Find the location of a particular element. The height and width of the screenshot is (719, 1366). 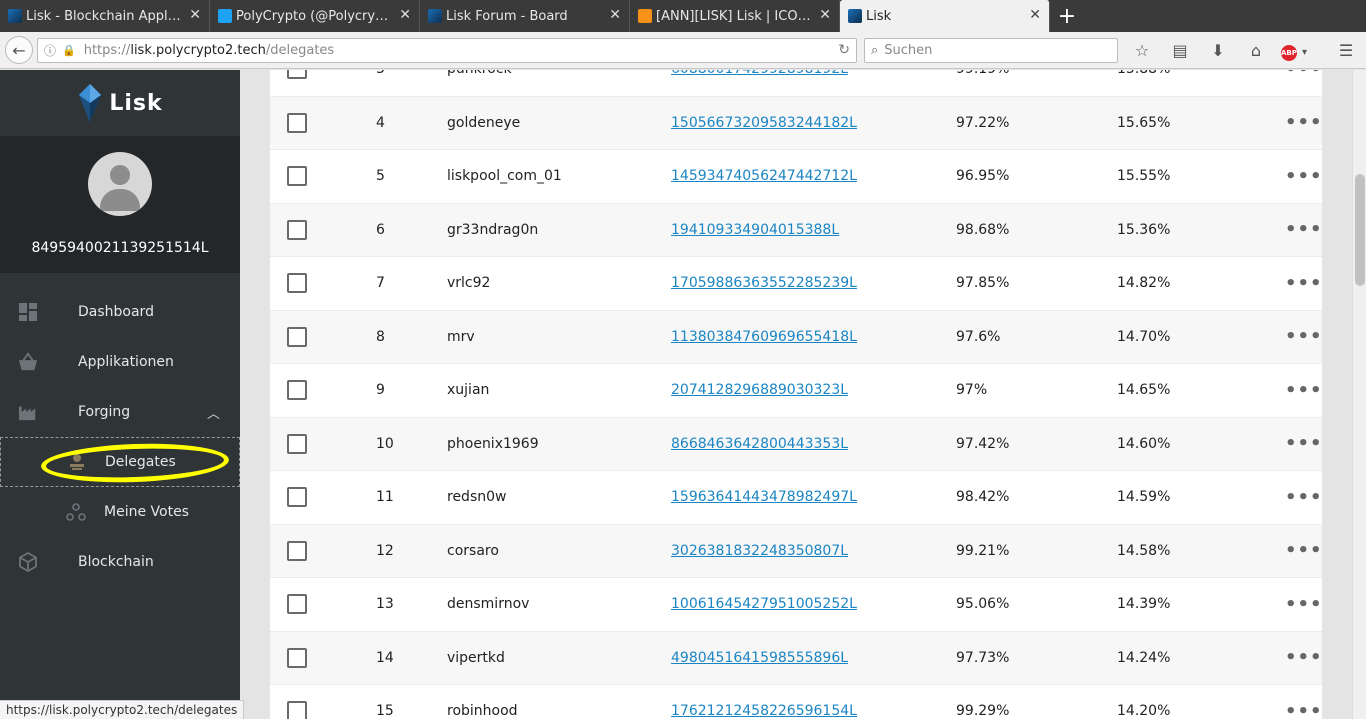

back-button: ← is located at coordinates (19, 50).